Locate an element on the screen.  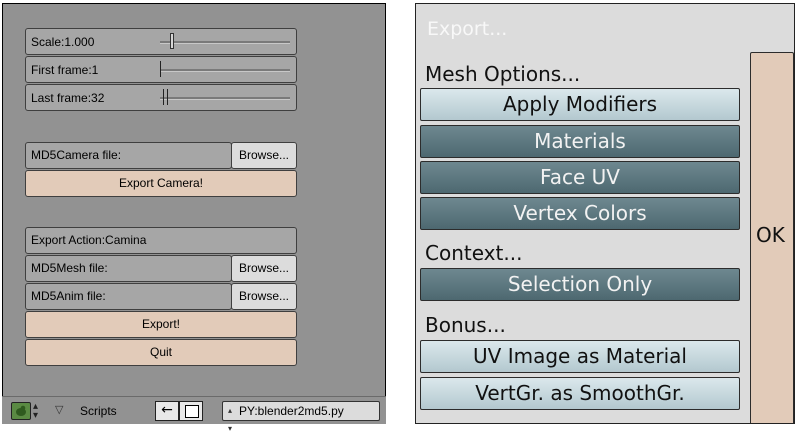
quit-button: Quit is located at coordinates (161, 352).